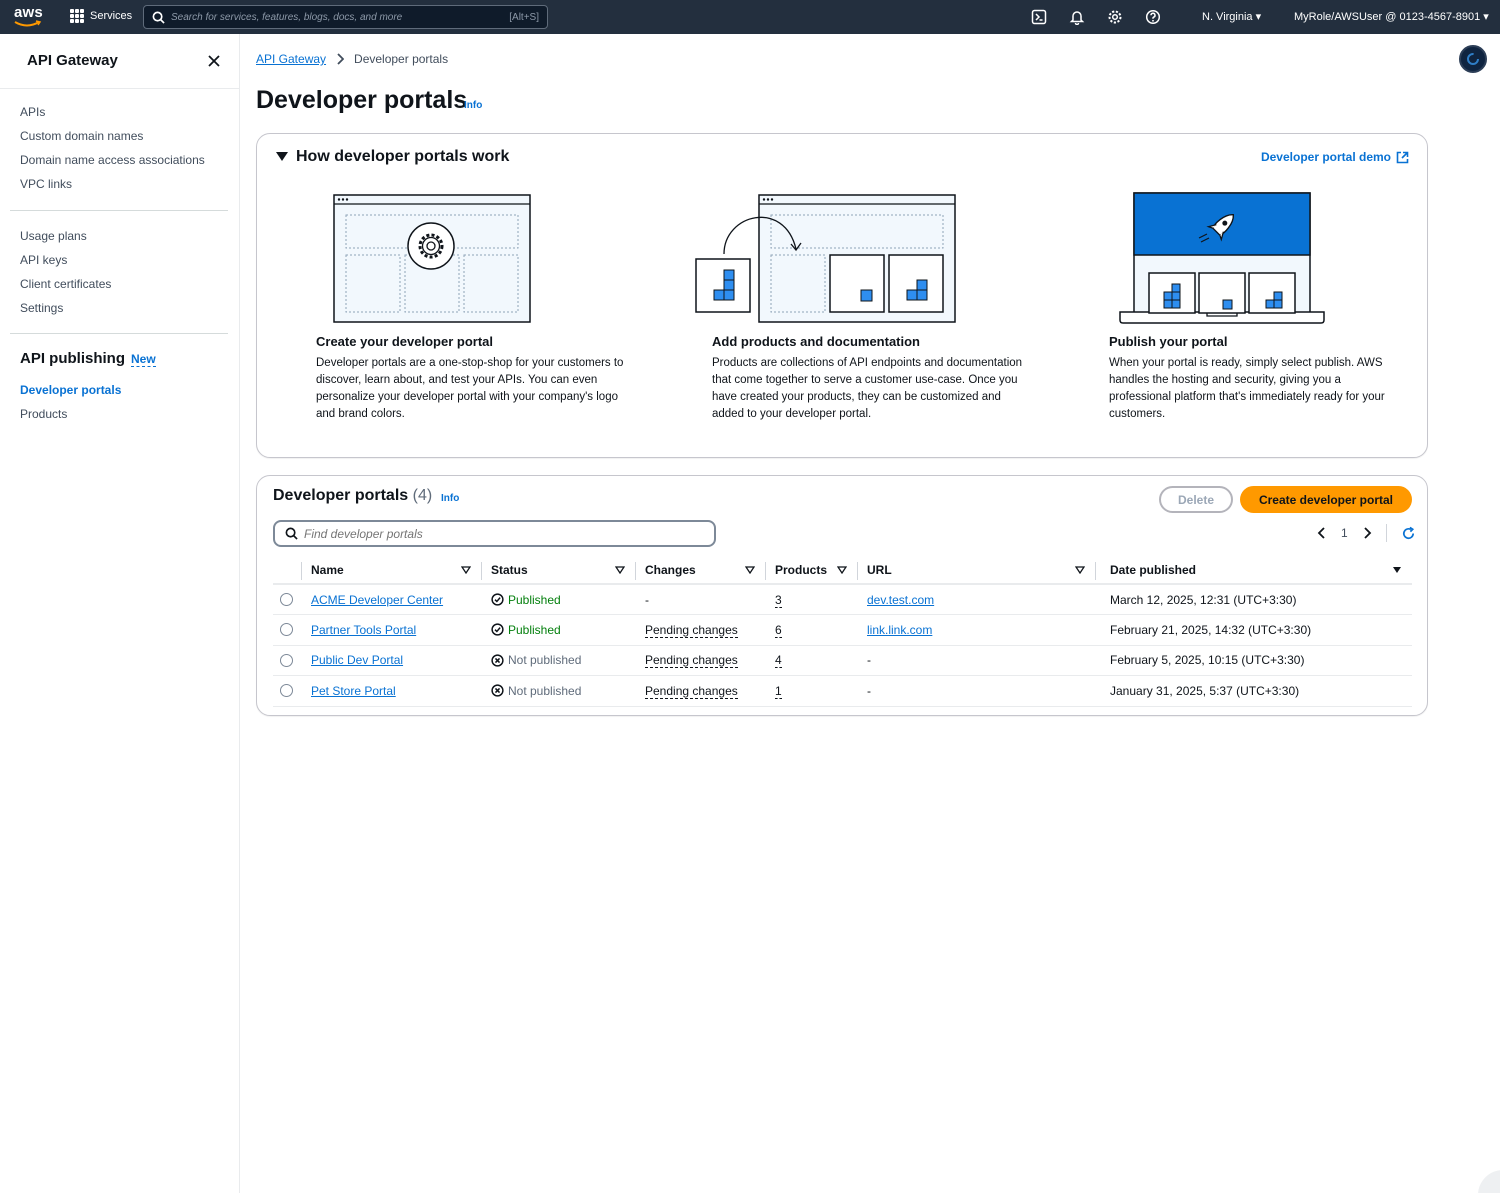 This screenshot has width=1500, height=1193. I want to click on products-count: 6, so click(778, 630).